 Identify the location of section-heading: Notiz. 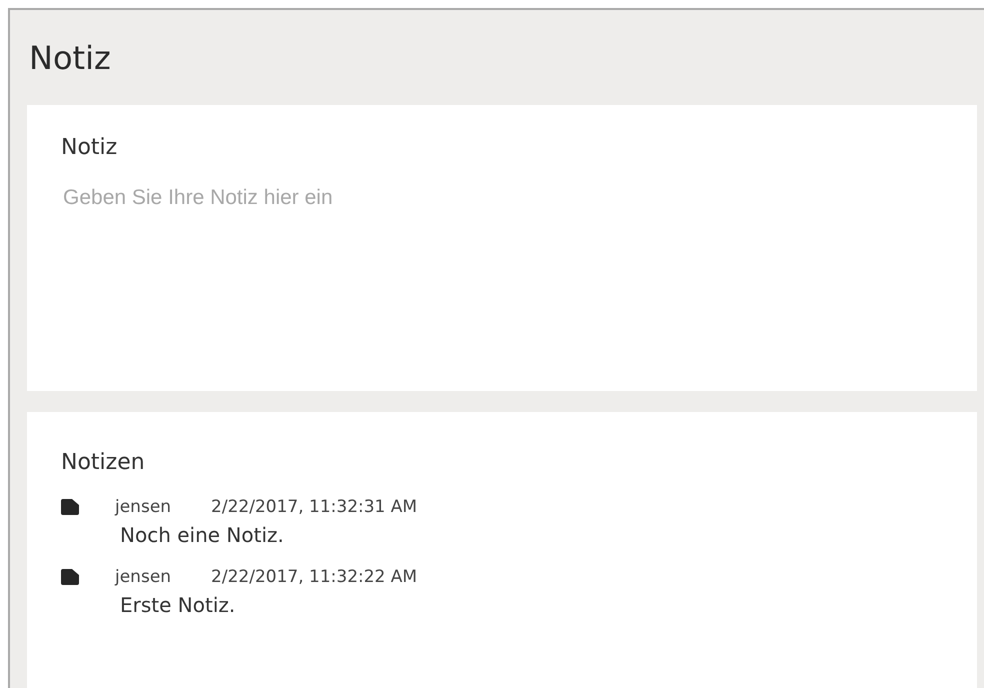
(89, 147).